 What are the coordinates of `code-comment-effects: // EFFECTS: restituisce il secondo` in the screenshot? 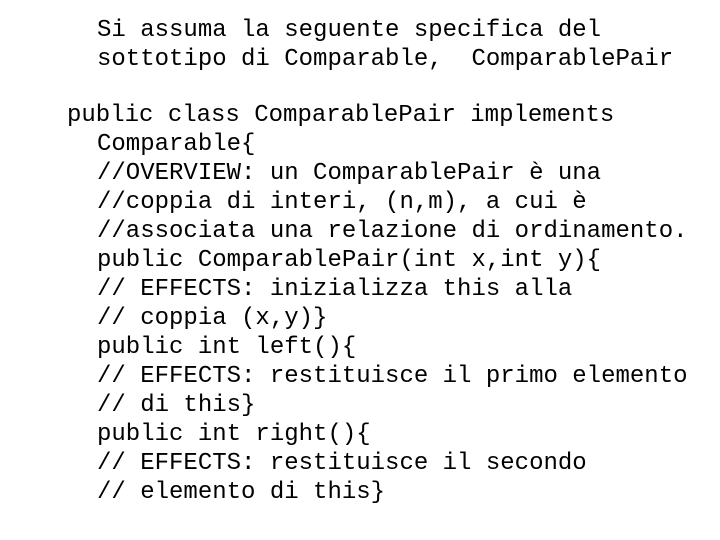 It's located at (342, 463).